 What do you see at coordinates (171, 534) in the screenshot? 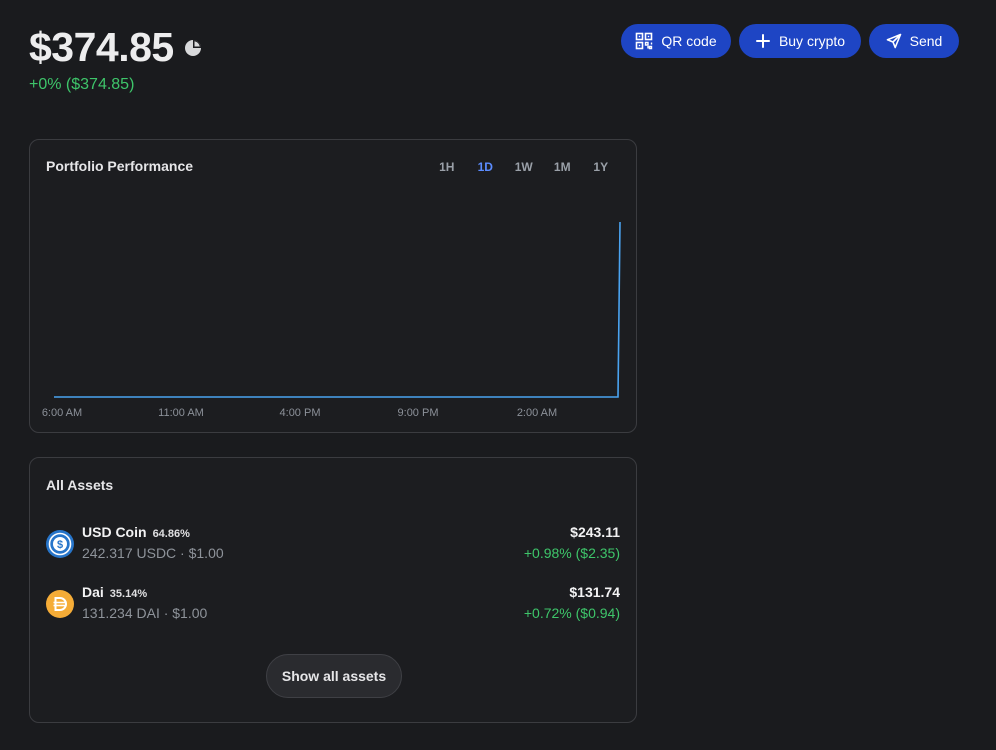
I see `asset-percentage: 64.86%` at bounding box center [171, 534].